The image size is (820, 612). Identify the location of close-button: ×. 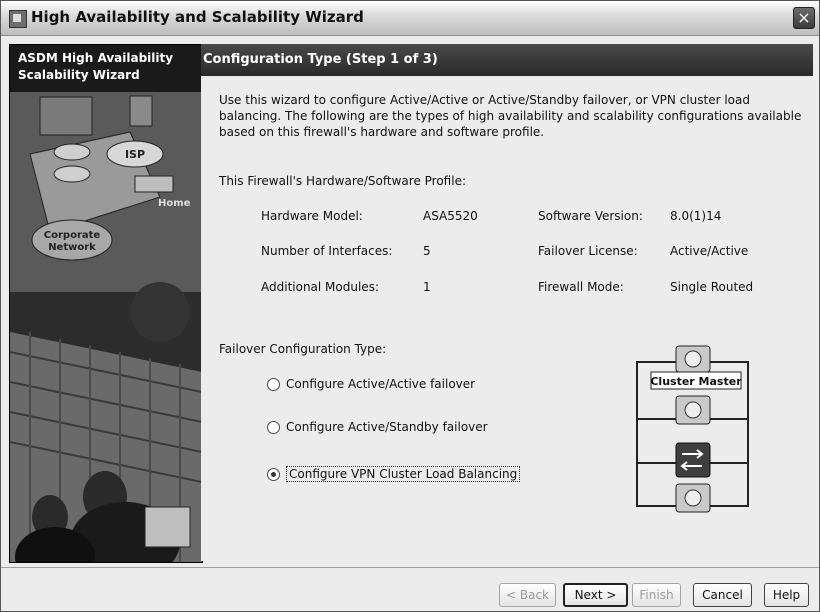
(804, 18).